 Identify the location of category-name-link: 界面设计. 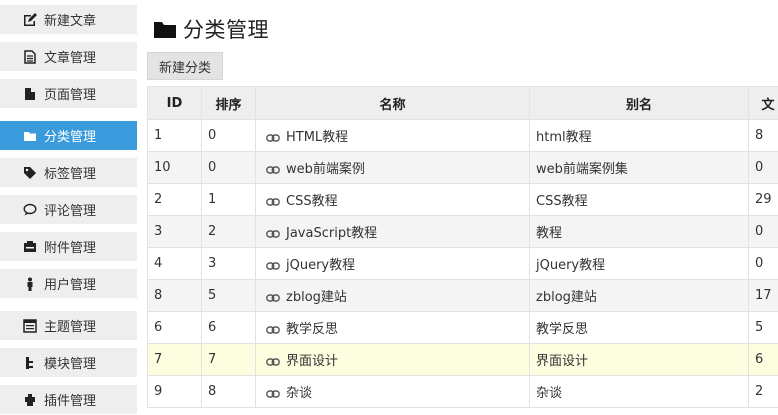
(312, 361).